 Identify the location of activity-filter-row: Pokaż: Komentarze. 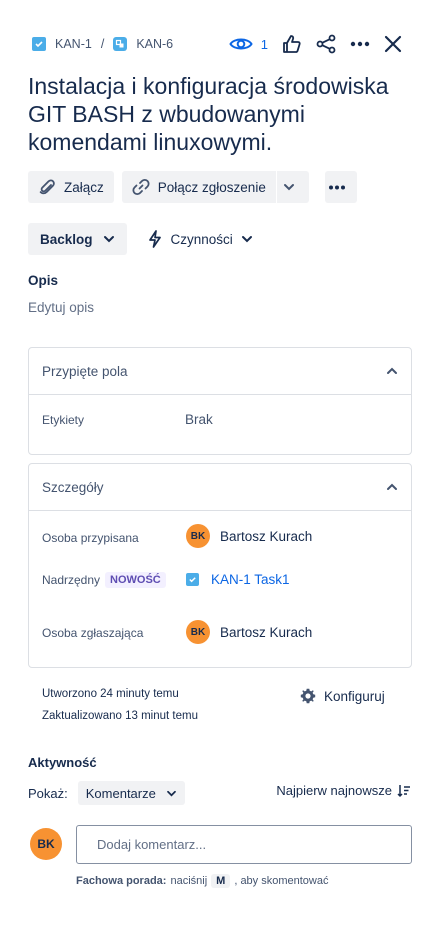
(106, 793).